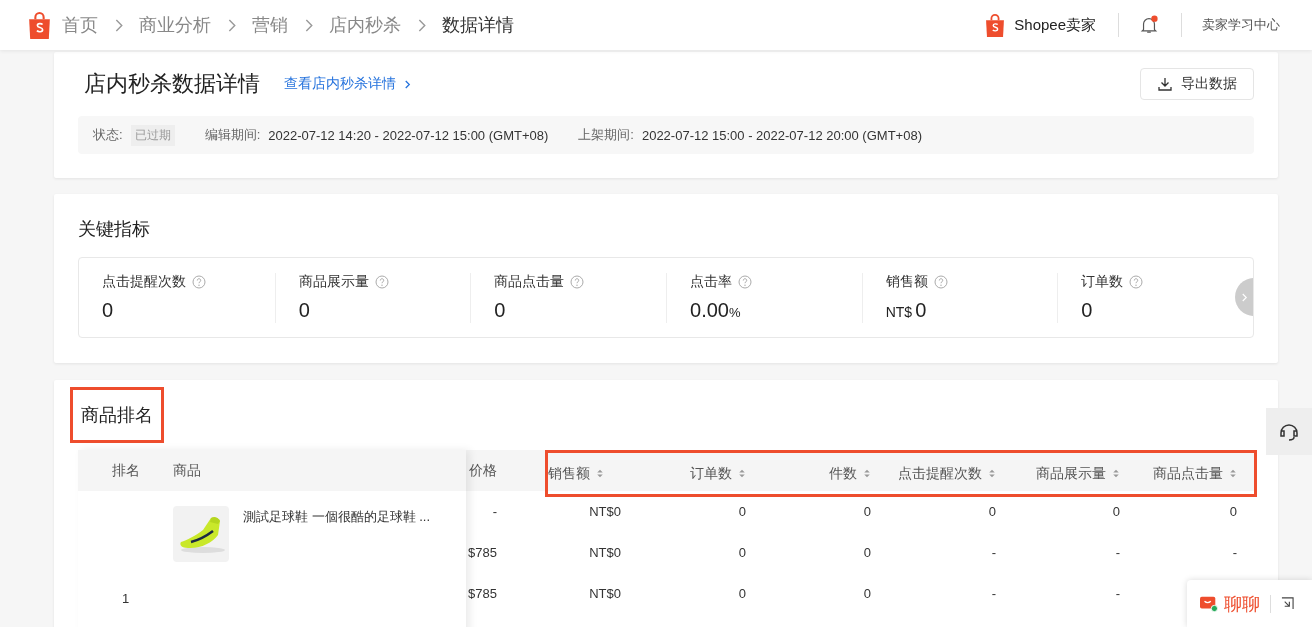  Describe the element at coordinates (347, 84) in the screenshot. I see `detail-link: 查看店内秒杀详情` at that location.